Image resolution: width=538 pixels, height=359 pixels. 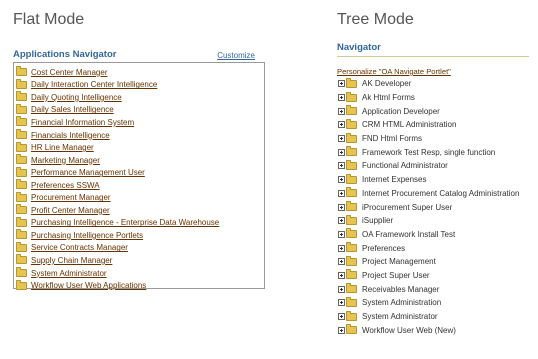 I want to click on tree-node-label: System Administrator, so click(x=400, y=316).